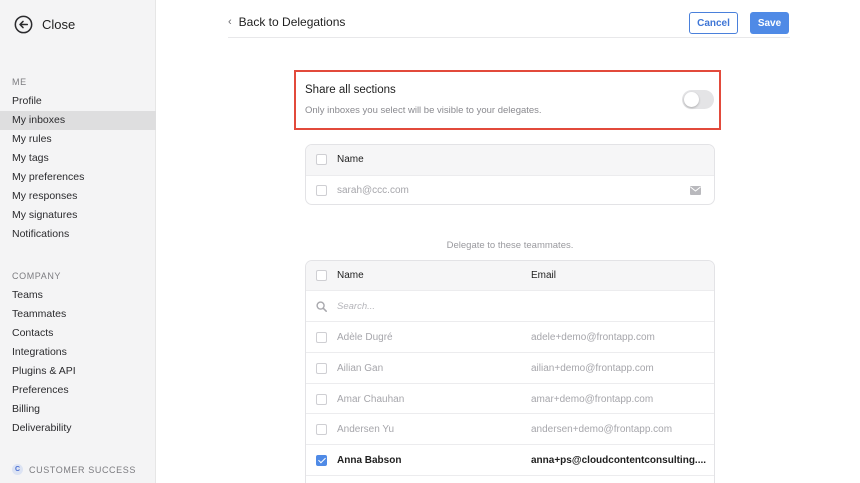  I want to click on team-badge-icon: C, so click(17, 469).